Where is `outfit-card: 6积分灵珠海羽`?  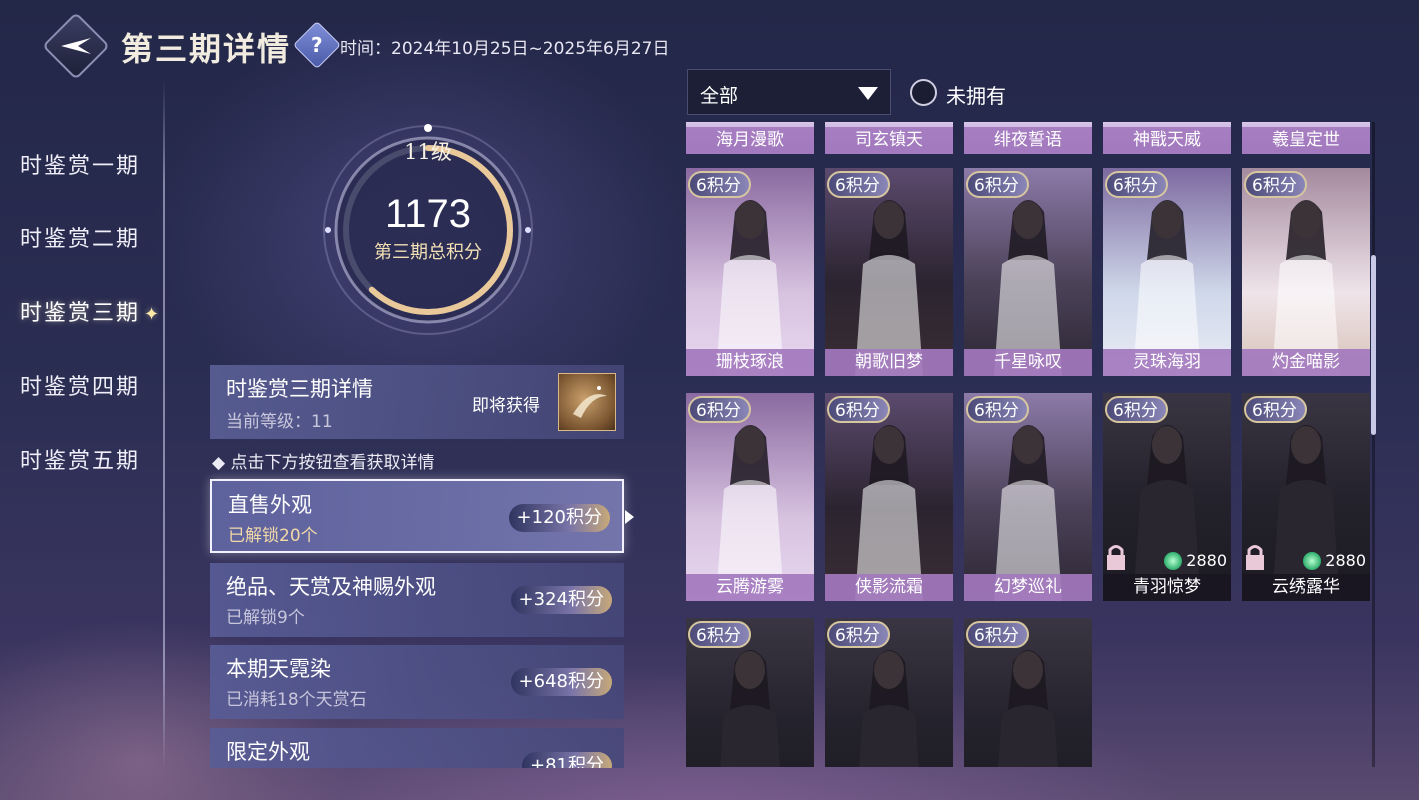 outfit-card: 6积分灵珠海羽 is located at coordinates (1167, 272).